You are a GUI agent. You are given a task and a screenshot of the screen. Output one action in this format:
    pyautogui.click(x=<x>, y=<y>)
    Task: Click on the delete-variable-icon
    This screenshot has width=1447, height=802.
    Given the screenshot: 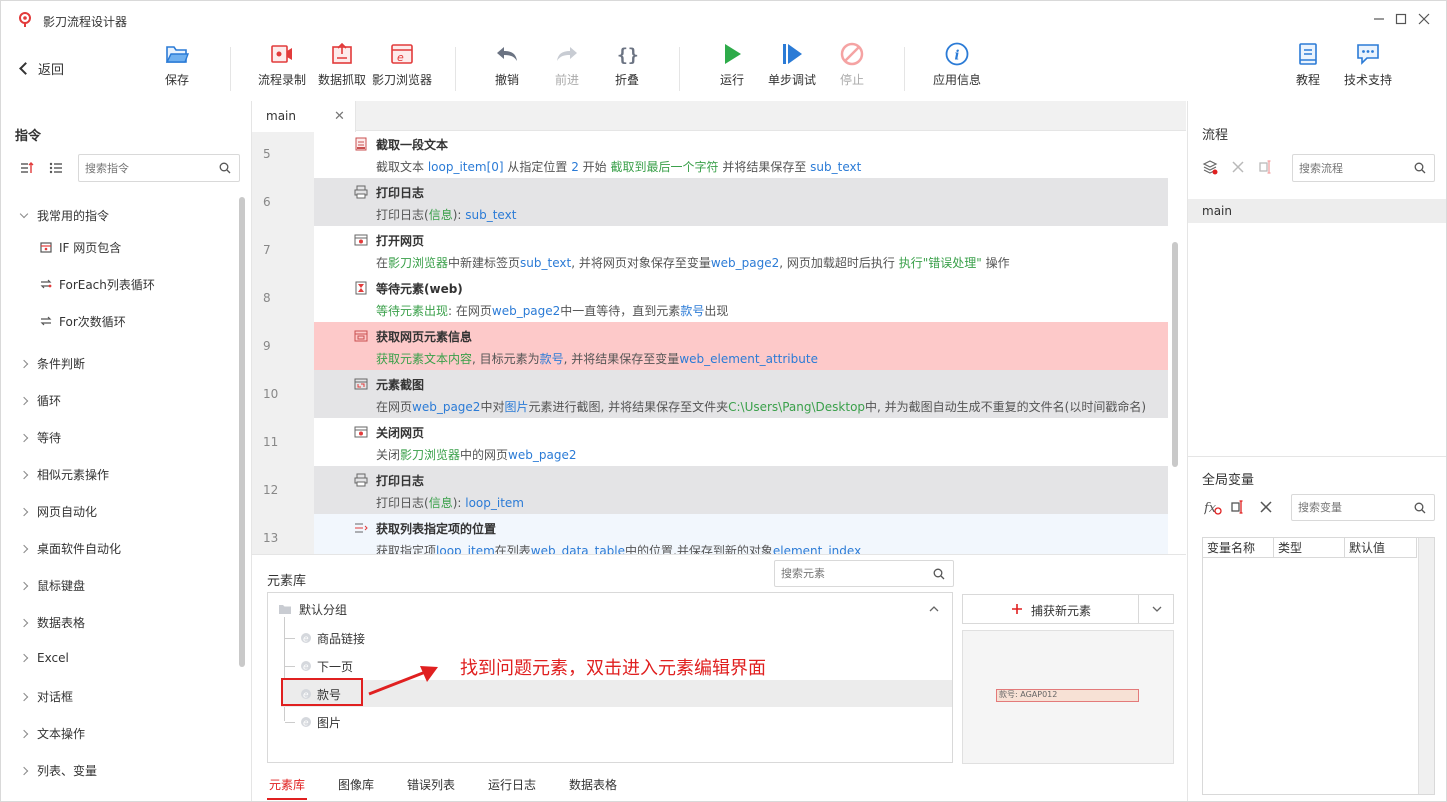 What is the action you would take?
    pyautogui.click(x=1266, y=507)
    